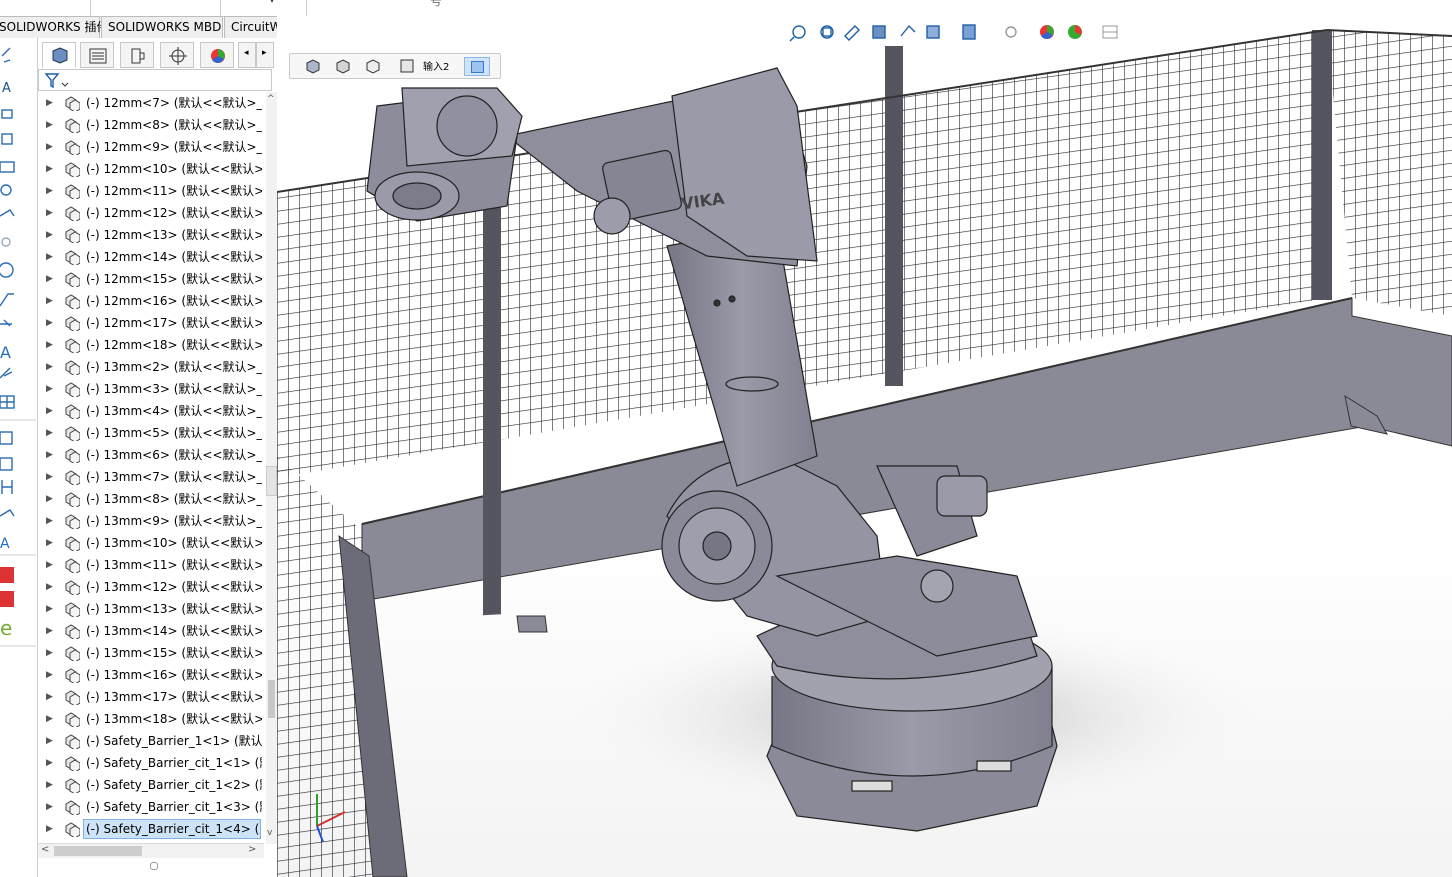 The width and height of the screenshot is (1452, 877). I want to click on tree-row: ▶ (-) 13mm<5> (默认<<默认>_显, so click(152, 433).